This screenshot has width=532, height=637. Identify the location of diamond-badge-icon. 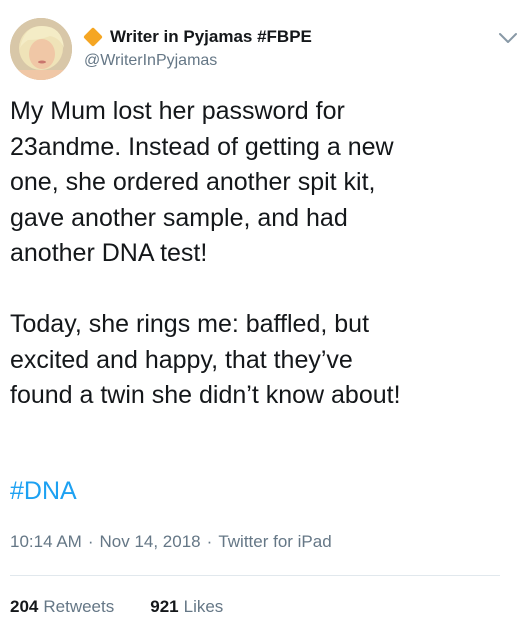
(93, 37).